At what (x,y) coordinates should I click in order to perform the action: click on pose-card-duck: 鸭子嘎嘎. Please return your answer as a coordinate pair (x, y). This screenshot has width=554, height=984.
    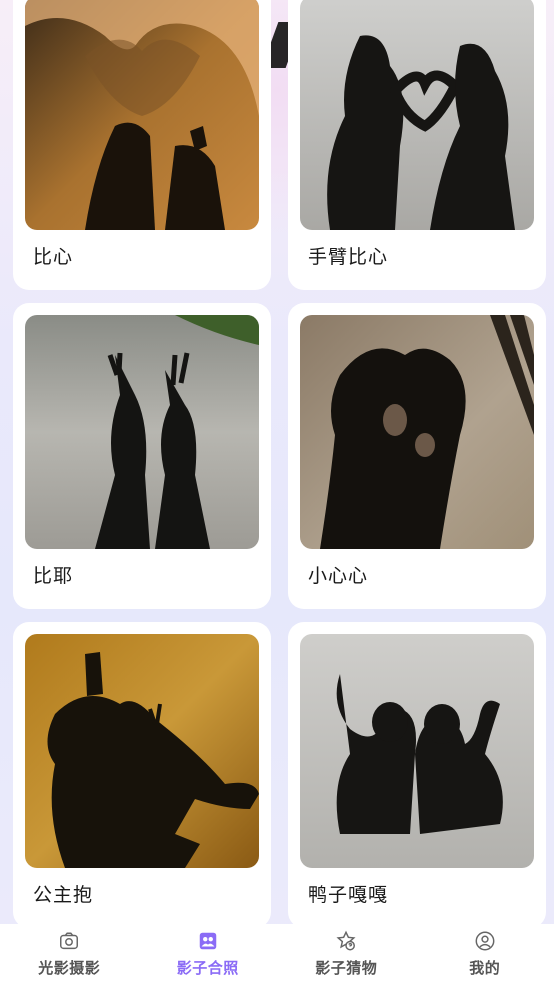
    Looking at the image, I should click on (417, 773).